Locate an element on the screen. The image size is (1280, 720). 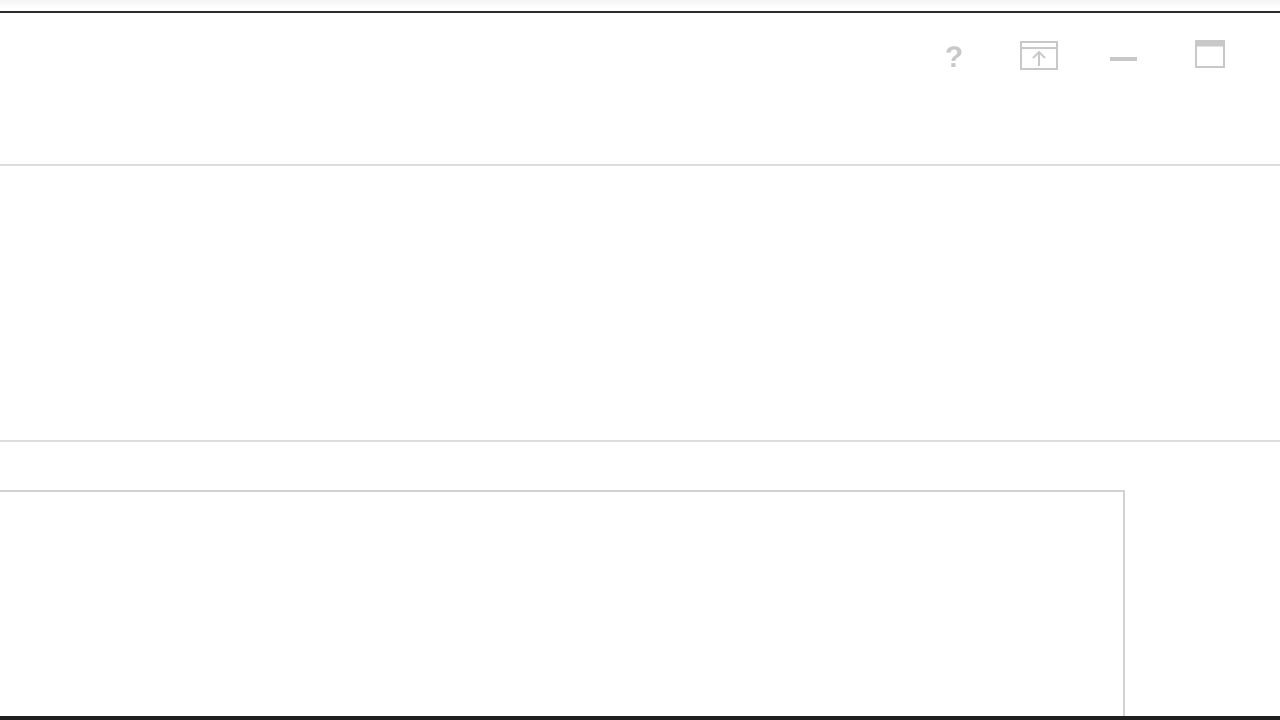
screen-top-edge is located at coordinates (640, 6).